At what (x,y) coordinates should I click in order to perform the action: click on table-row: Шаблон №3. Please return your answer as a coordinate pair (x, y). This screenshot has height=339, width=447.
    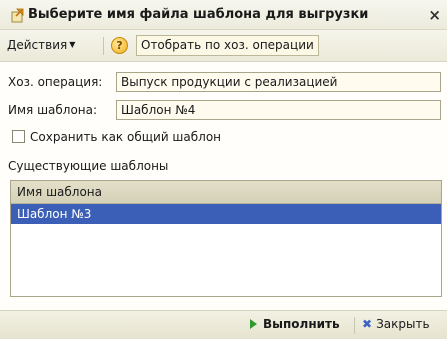
    Looking at the image, I should click on (226, 214).